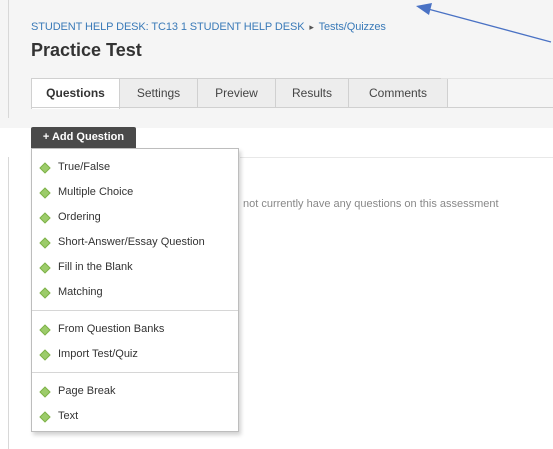  I want to click on annotation-arrow-icon, so click(484, 23).